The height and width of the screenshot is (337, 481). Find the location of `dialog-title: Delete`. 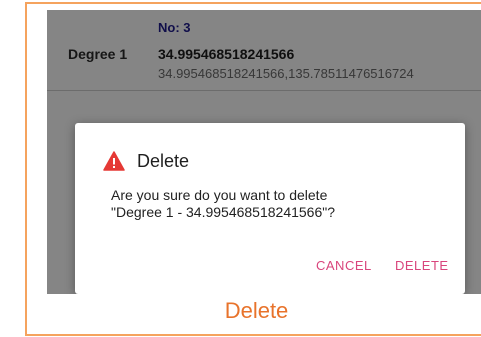

dialog-title: Delete is located at coordinates (163, 160).